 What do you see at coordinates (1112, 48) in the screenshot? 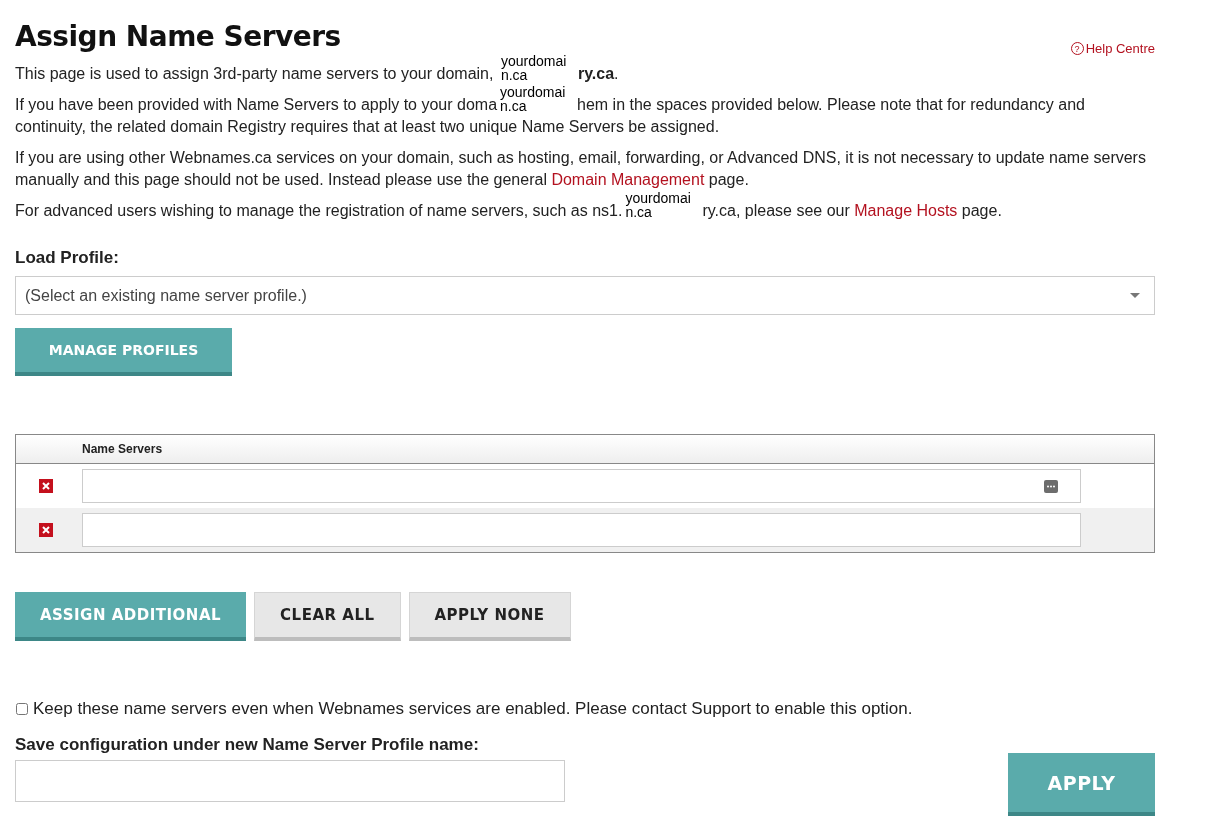
I see `help-link: ? Help Centre` at bounding box center [1112, 48].